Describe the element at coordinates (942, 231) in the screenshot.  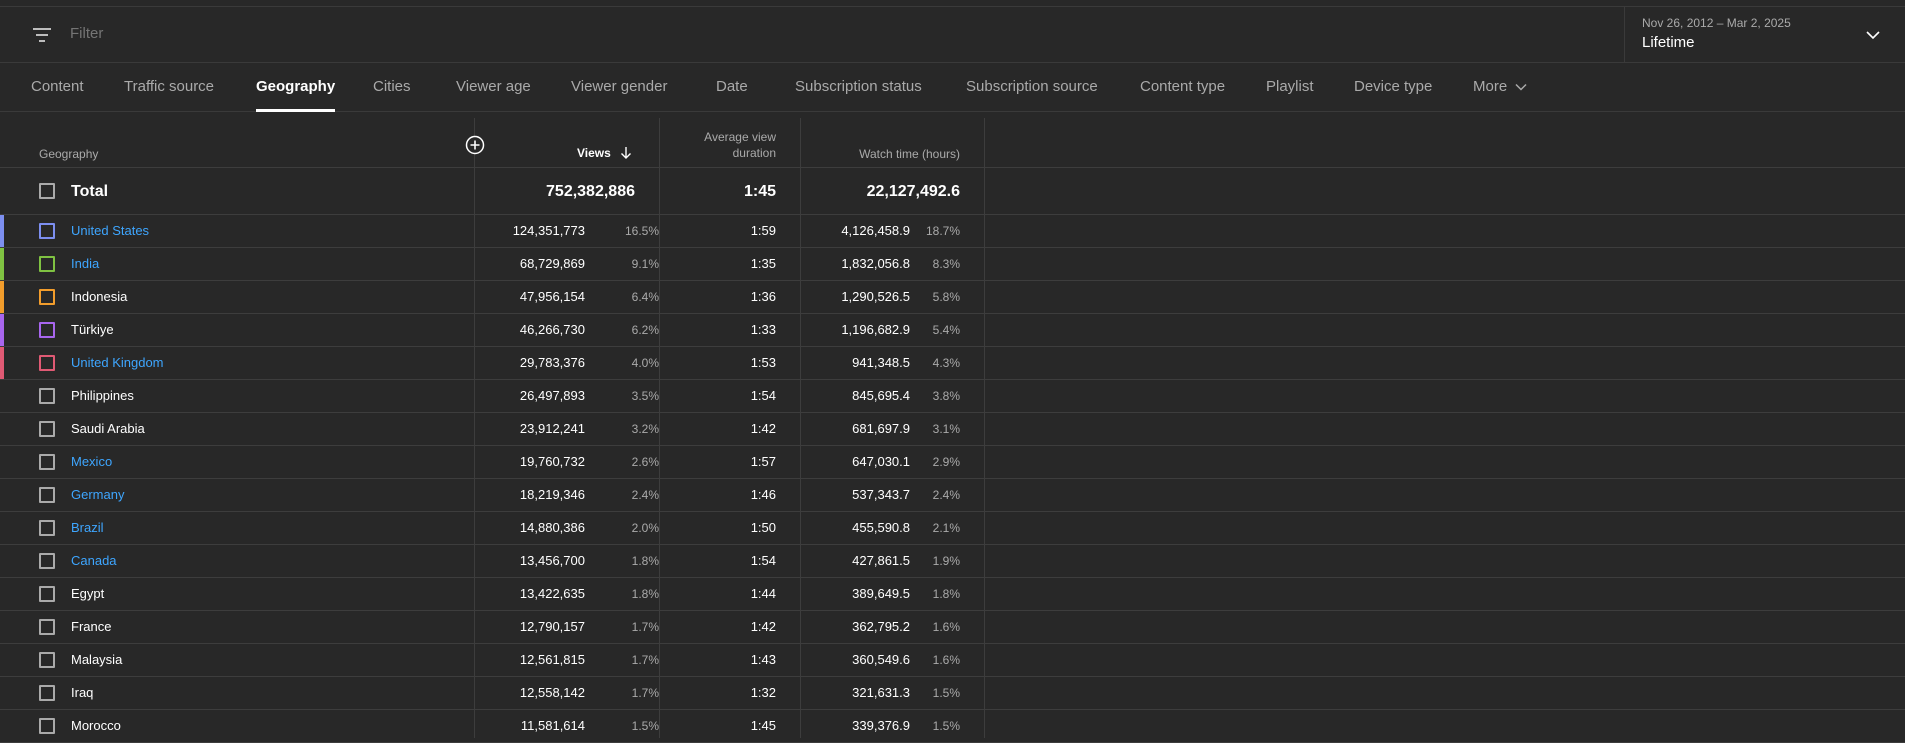
I see `watch-time-percent: 18.7%` at that location.